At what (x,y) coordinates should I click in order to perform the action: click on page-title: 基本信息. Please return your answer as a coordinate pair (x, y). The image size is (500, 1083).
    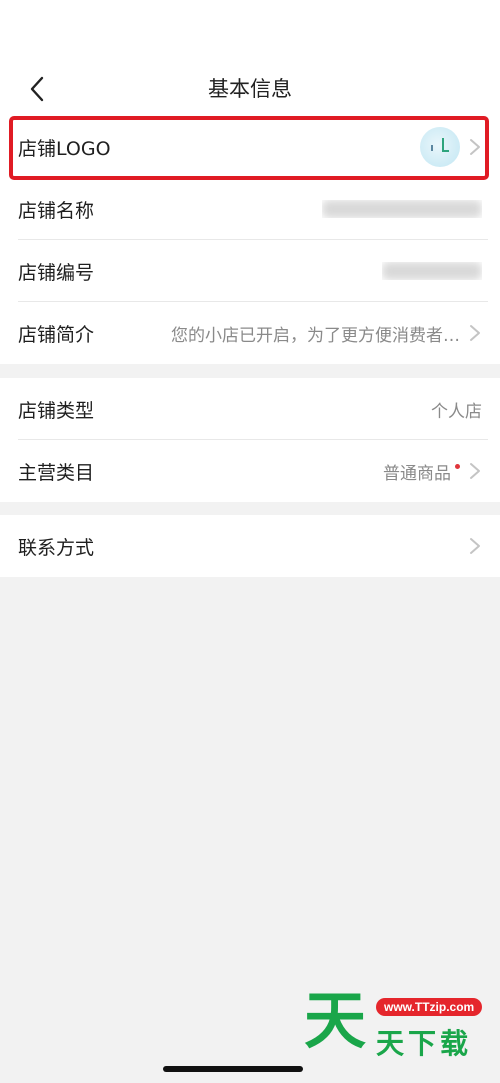
    Looking at the image, I should click on (250, 89).